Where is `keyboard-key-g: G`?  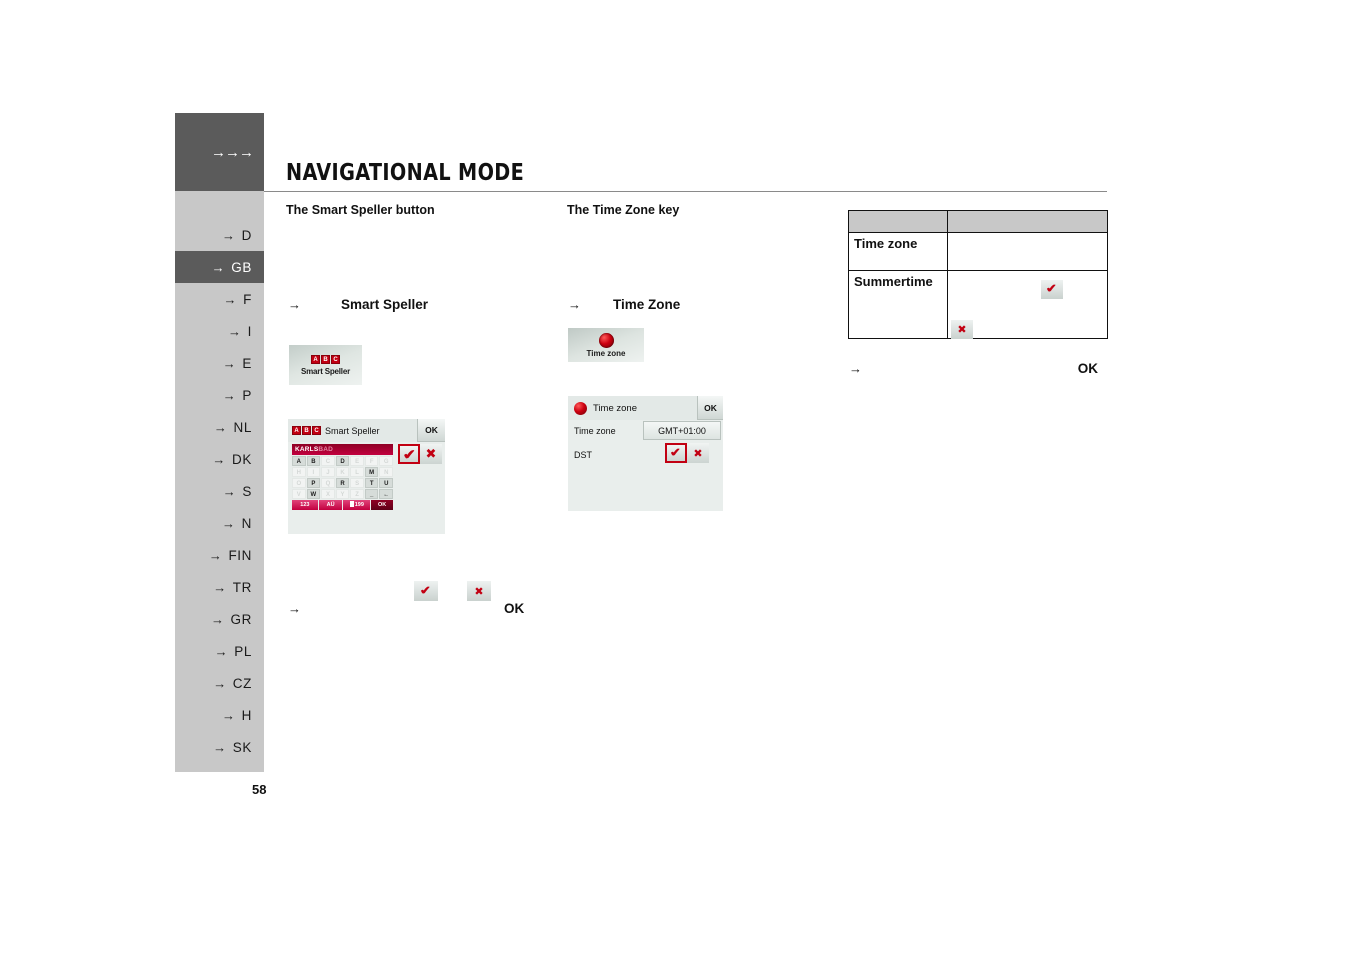
keyboard-key-g: G is located at coordinates (386, 461).